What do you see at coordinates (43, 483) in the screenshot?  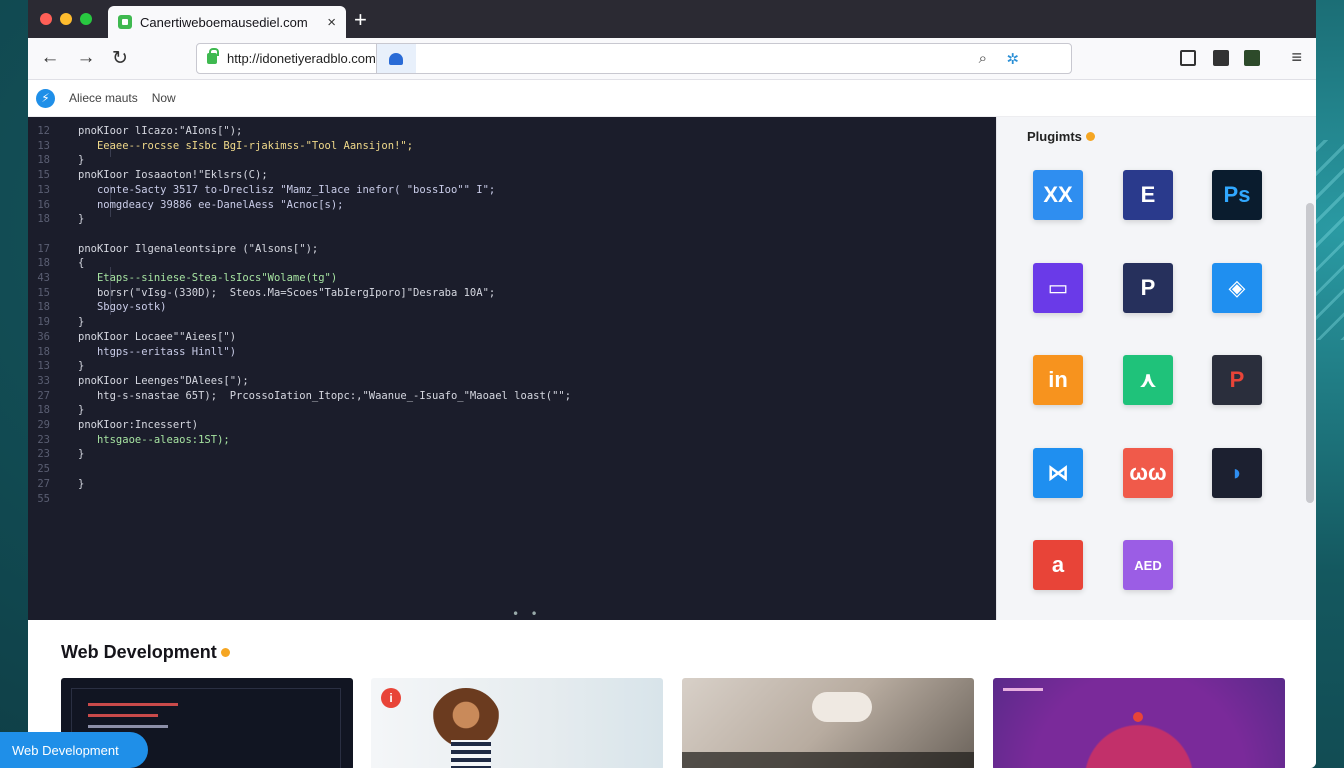 I see `line-number: 27` at bounding box center [43, 483].